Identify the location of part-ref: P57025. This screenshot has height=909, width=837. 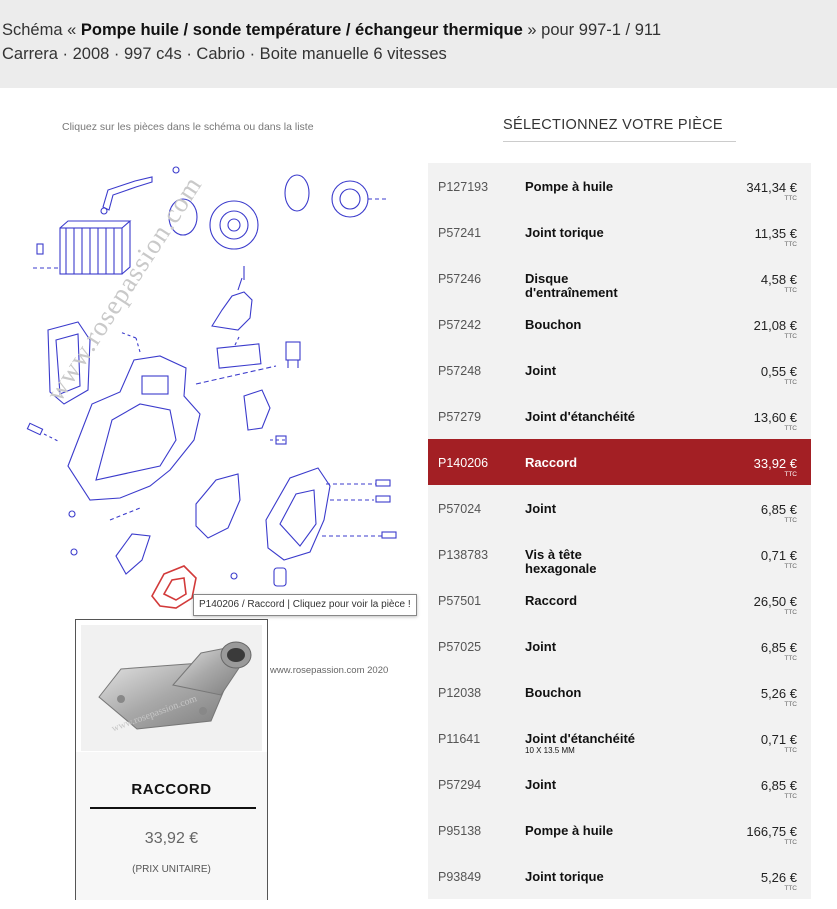
(460, 647).